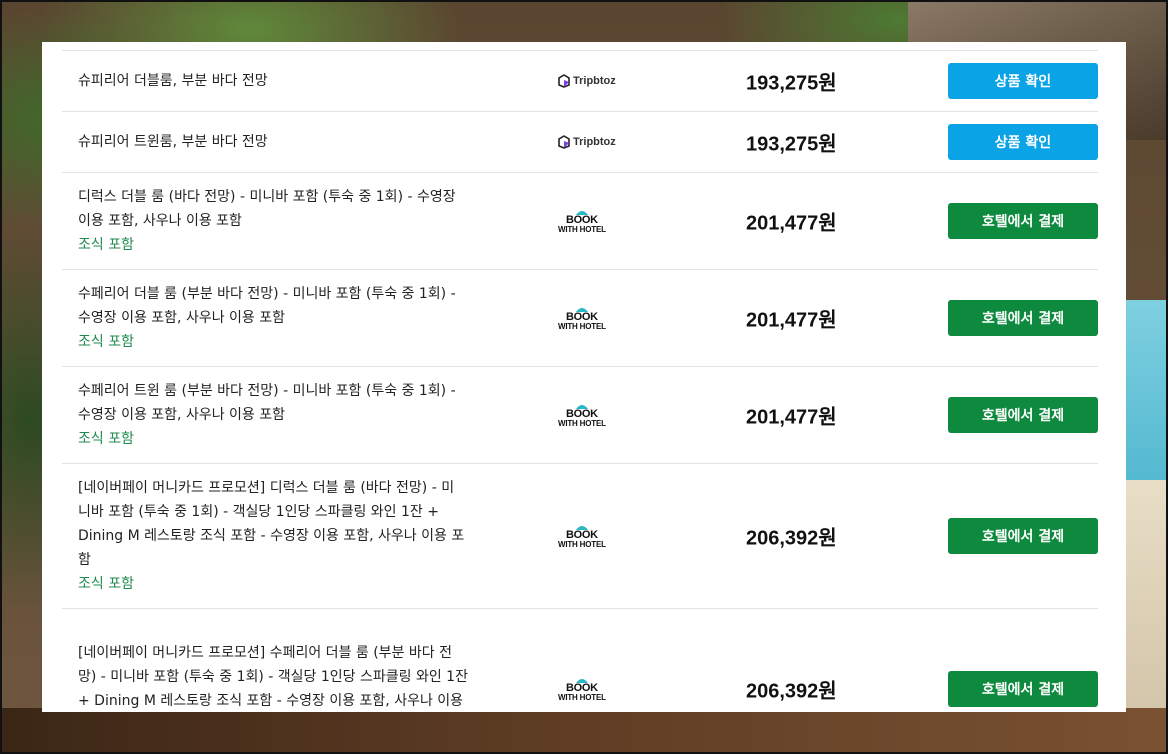 This screenshot has width=1168, height=754. What do you see at coordinates (265, 652) in the screenshot?
I see `room-name-line: [네이버페이 머니카드 프로모션] 수페리어 더블 룸 (부분 바다 전` at bounding box center [265, 652].